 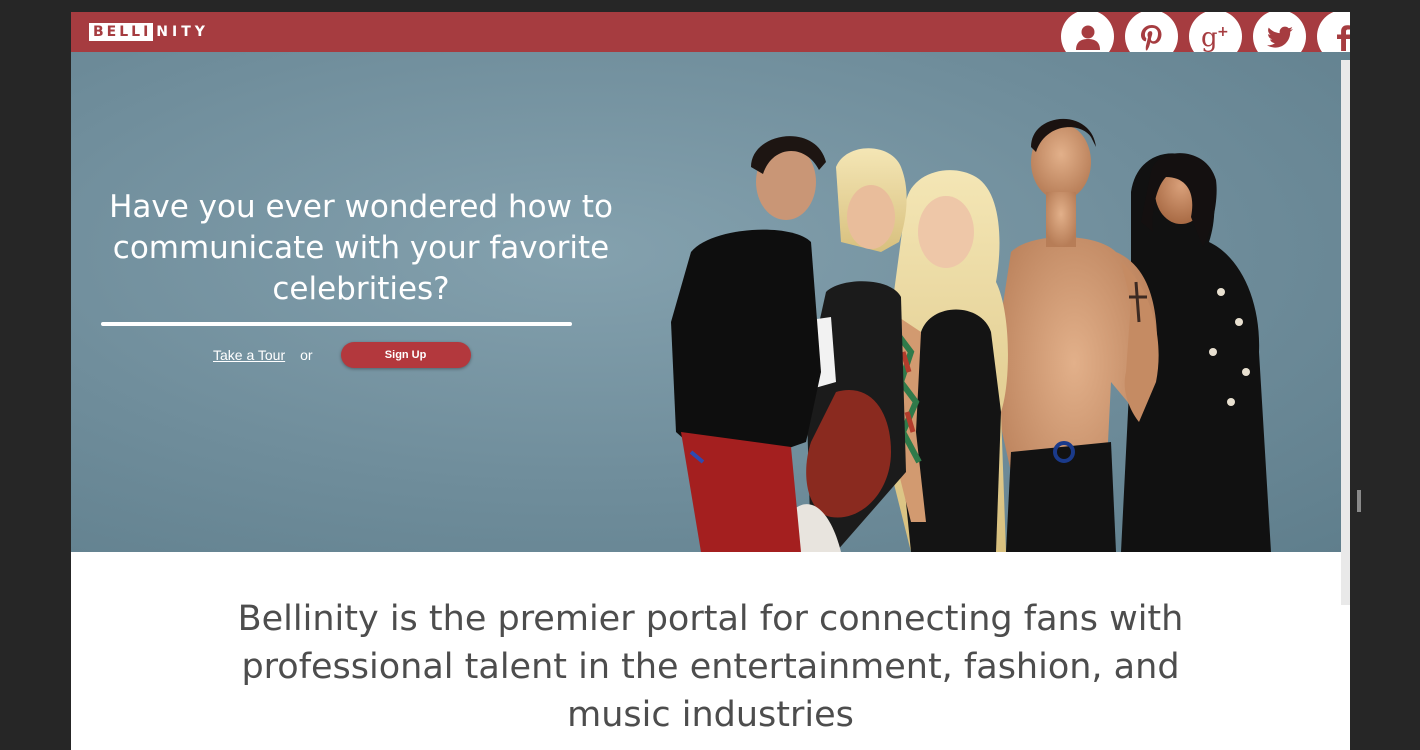 What do you see at coordinates (1150, 37) in the screenshot?
I see `pinterest-icon` at bounding box center [1150, 37].